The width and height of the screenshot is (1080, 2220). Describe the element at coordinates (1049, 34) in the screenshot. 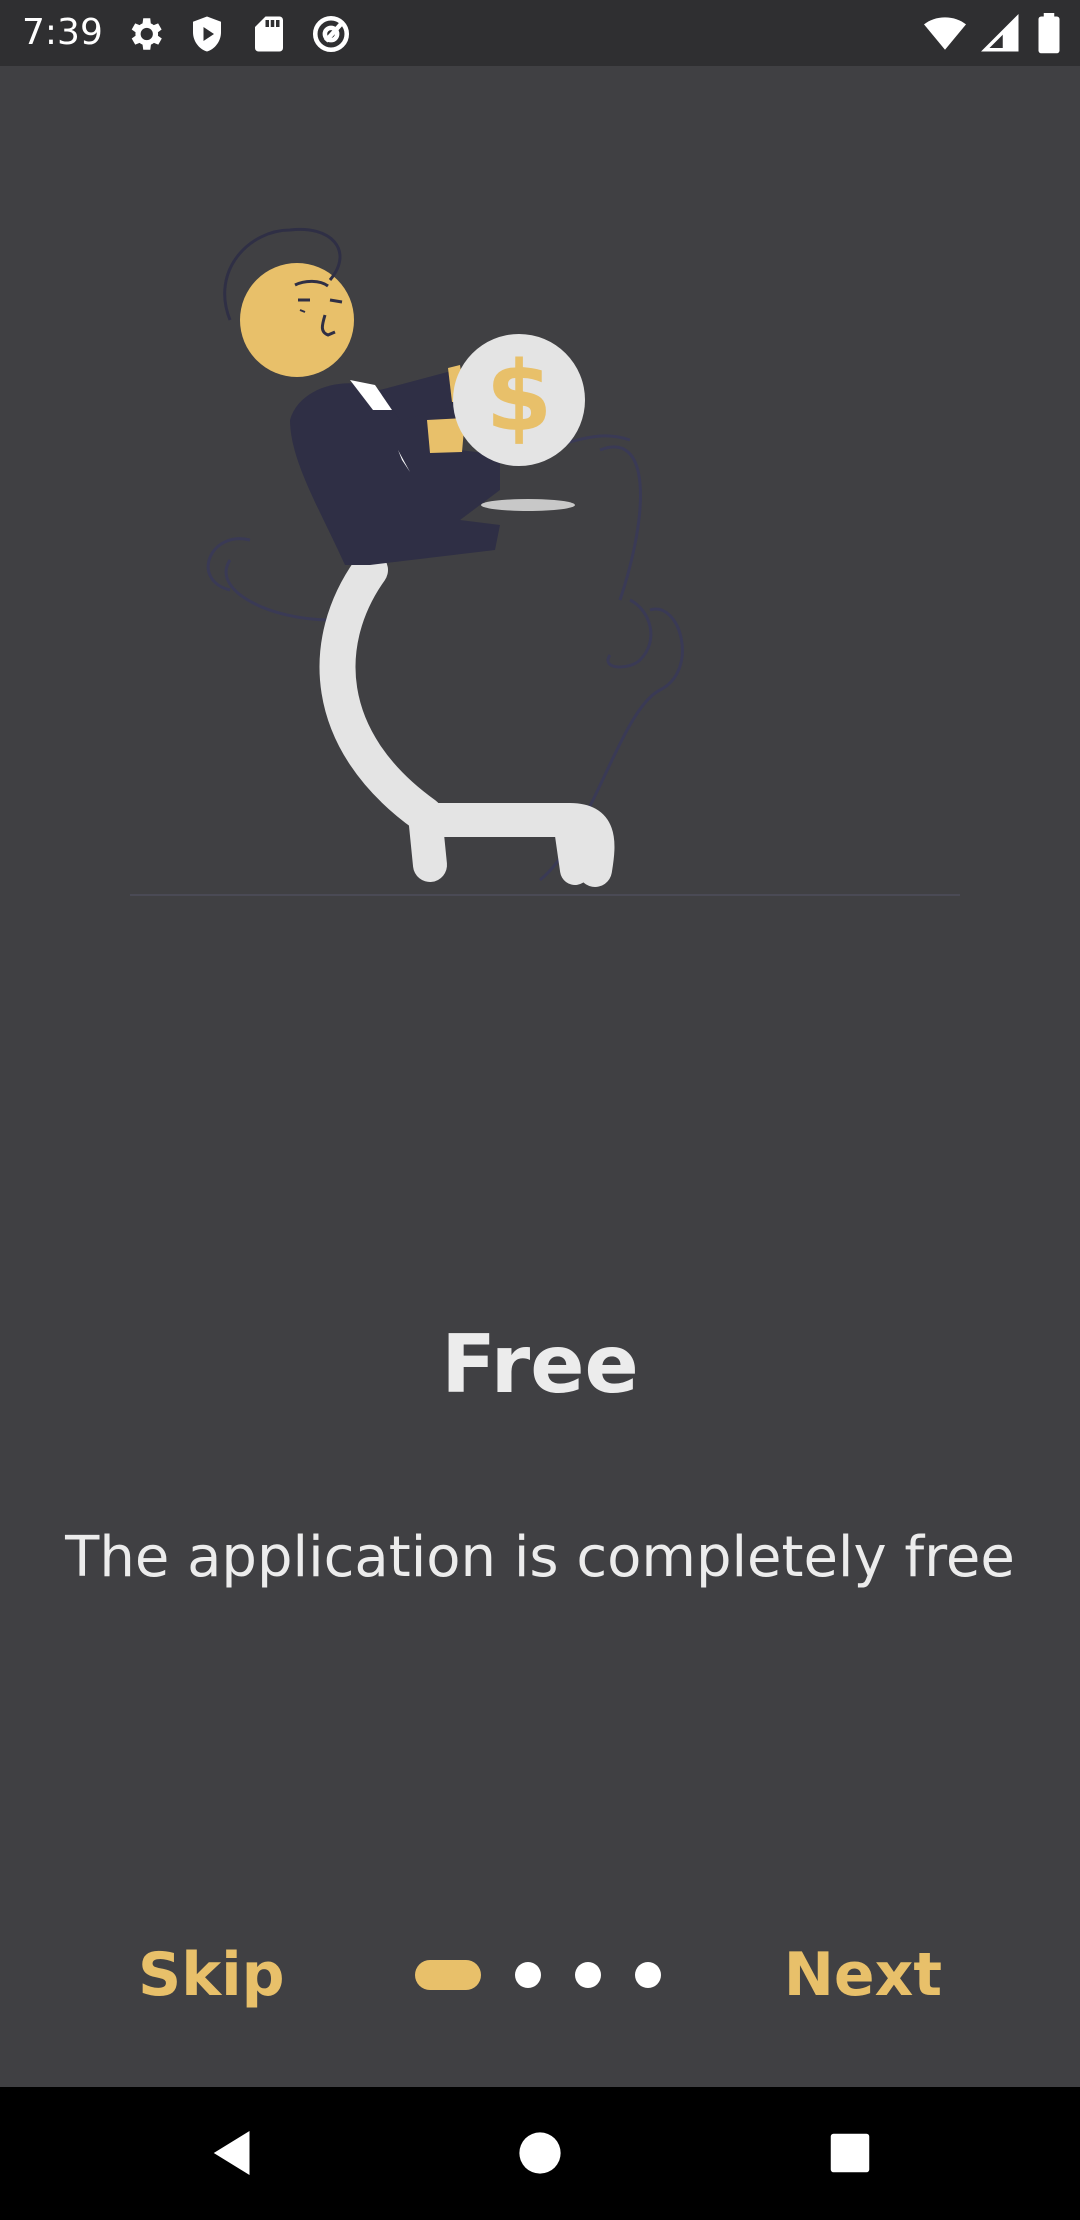

I see `battery-icon` at that location.